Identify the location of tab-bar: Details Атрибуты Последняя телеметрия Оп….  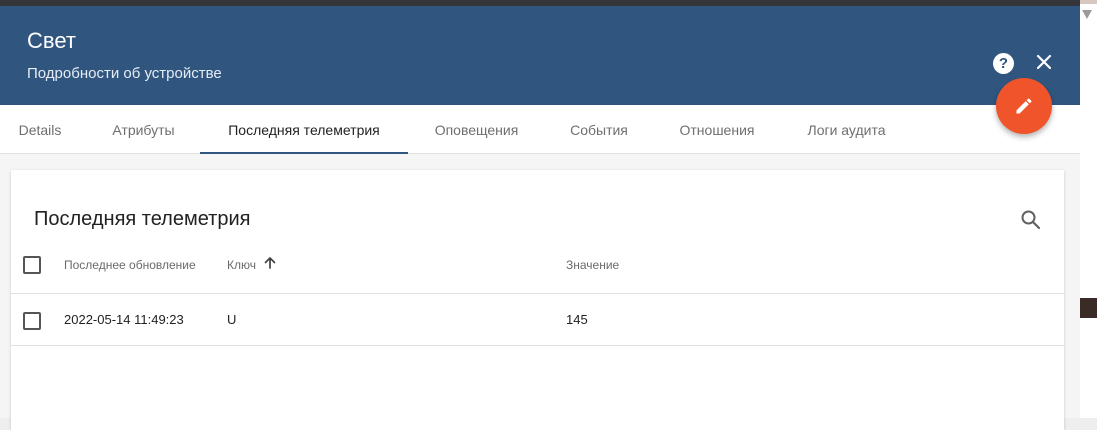
(540, 129).